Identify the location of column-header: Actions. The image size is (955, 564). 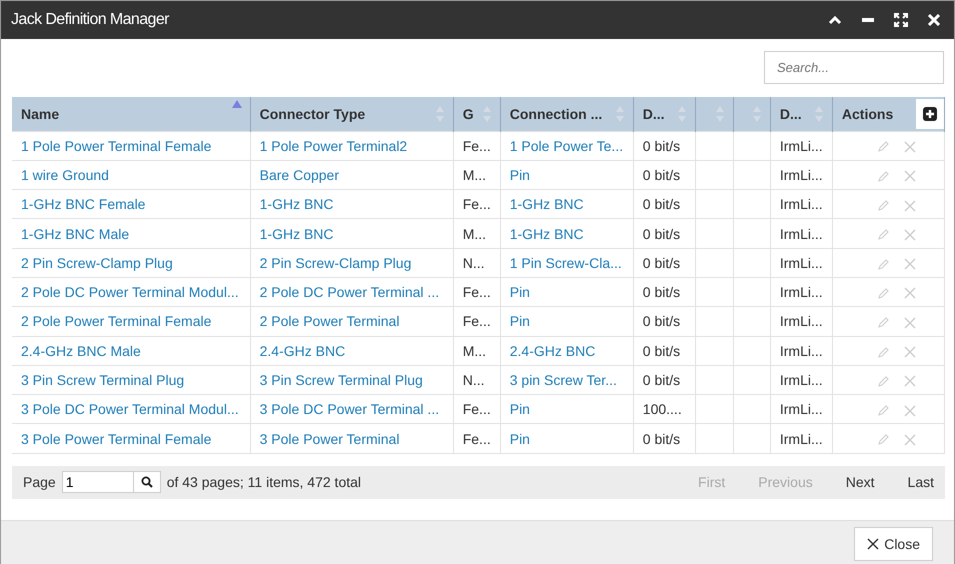
(868, 114).